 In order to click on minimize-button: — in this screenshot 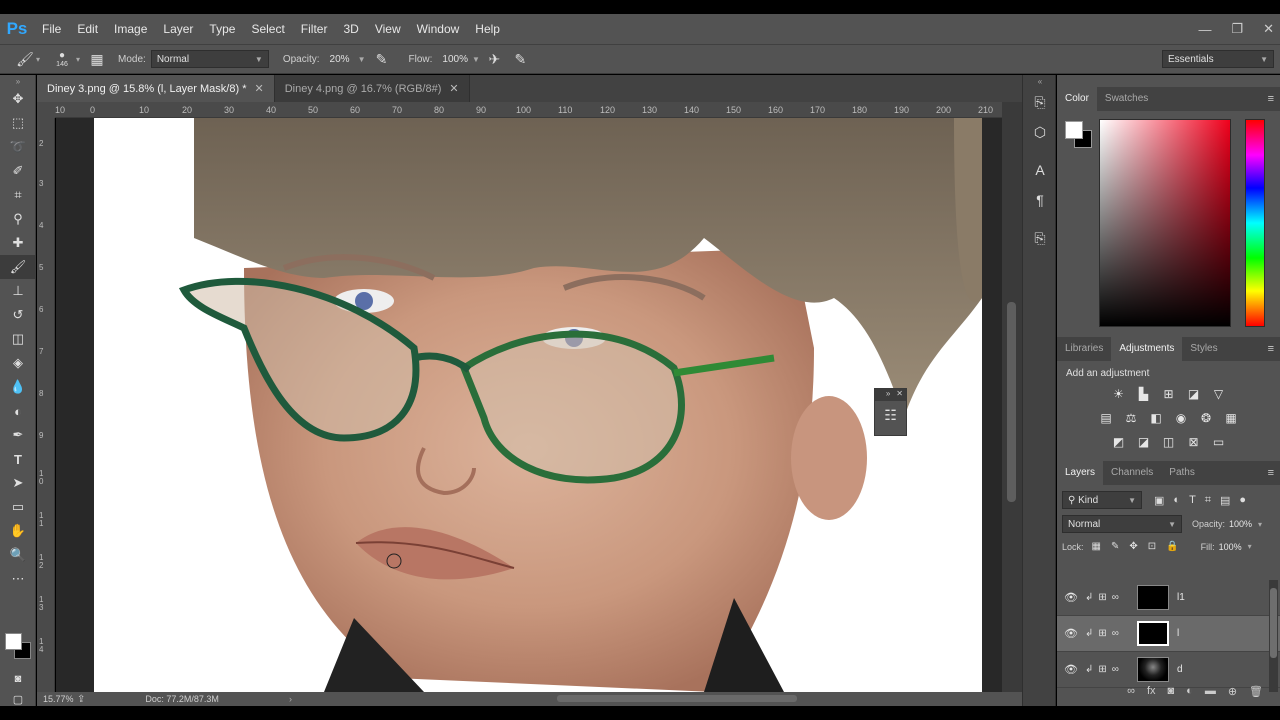, I will do `click(1204, 29)`.